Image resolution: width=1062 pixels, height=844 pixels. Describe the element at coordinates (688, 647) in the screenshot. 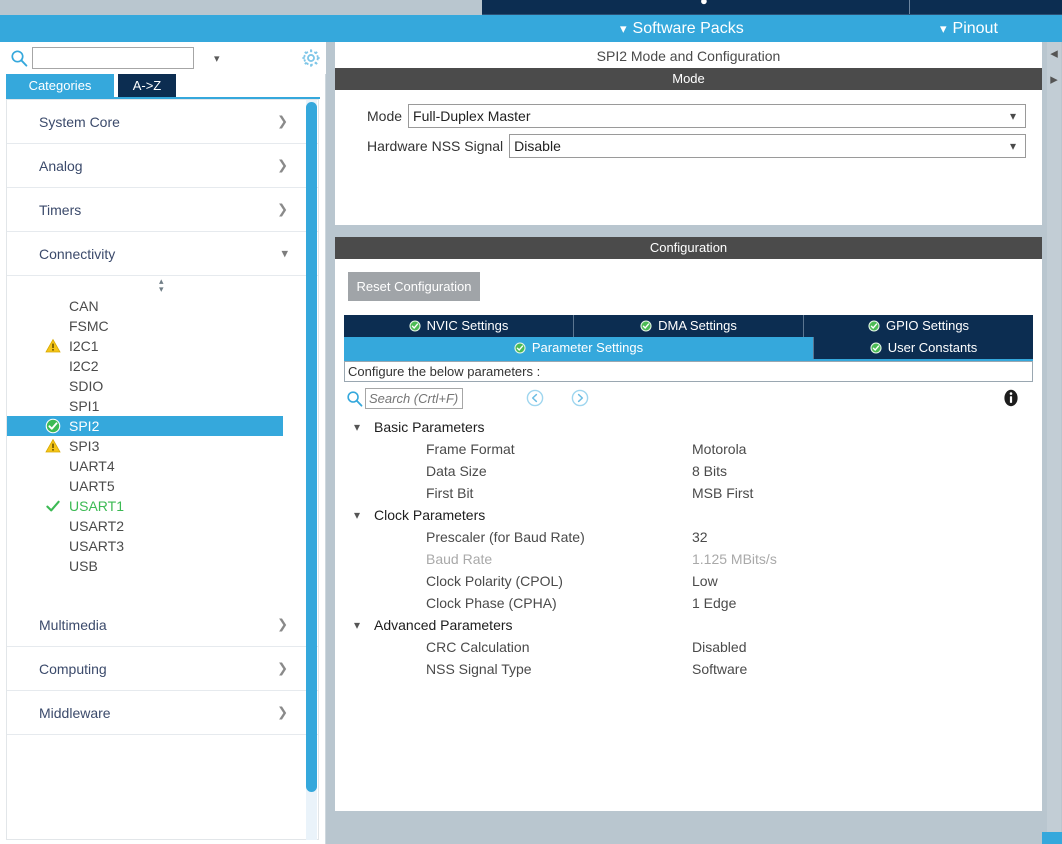

I see `param-row-crc-calculation: CRC Calculation Disabled` at that location.